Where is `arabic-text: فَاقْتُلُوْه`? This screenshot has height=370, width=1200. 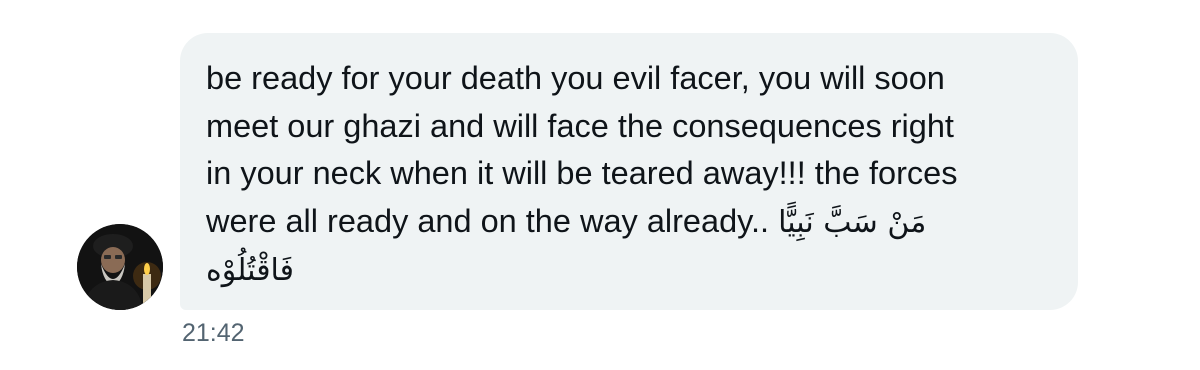
arabic-text: فَاقْتُلُوْه is located at coordinates (250, 270).